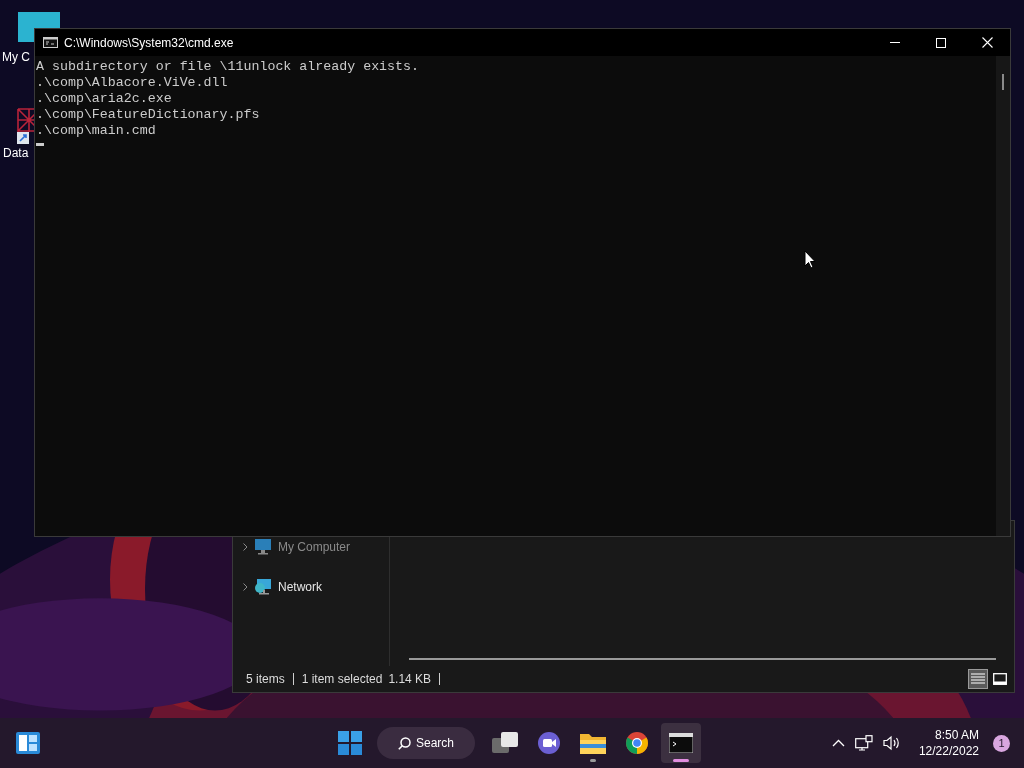 The height and width of the screenshot is (768, 1024). I want to click on console-icon, so click(50, 42).